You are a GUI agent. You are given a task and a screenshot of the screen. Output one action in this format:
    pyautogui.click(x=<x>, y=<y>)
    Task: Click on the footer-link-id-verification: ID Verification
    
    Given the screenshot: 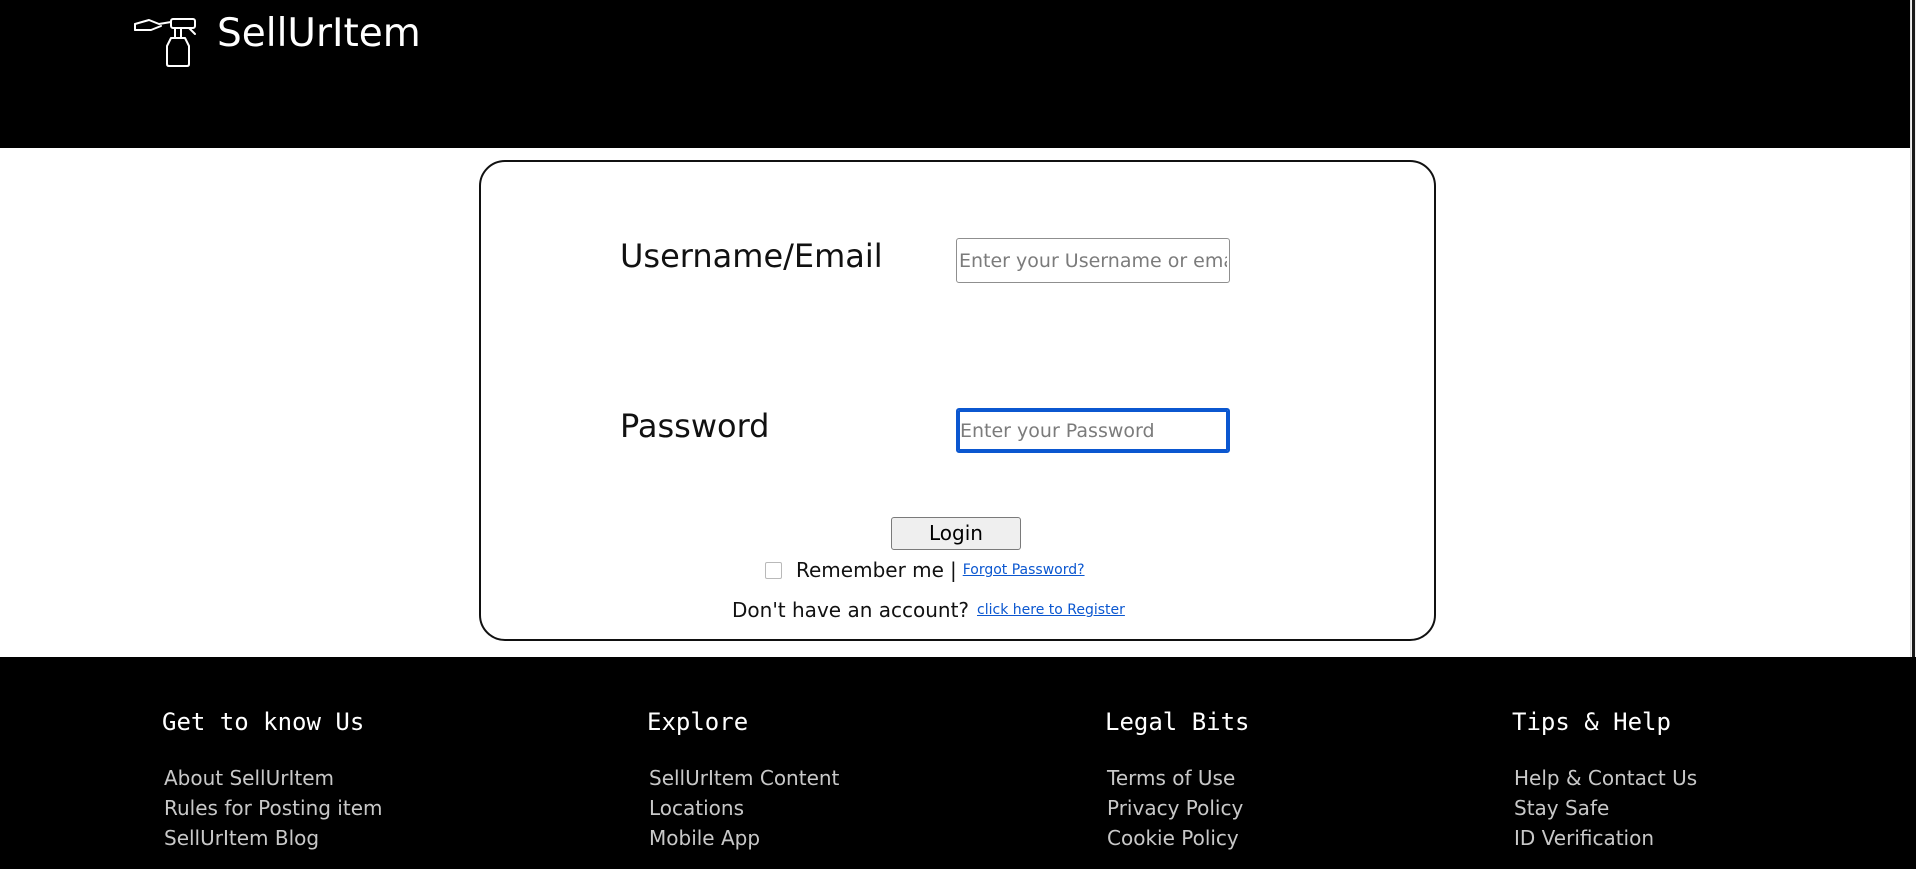 What is the action you would take?
    pyautogui.click(x=1605, y=838)
    